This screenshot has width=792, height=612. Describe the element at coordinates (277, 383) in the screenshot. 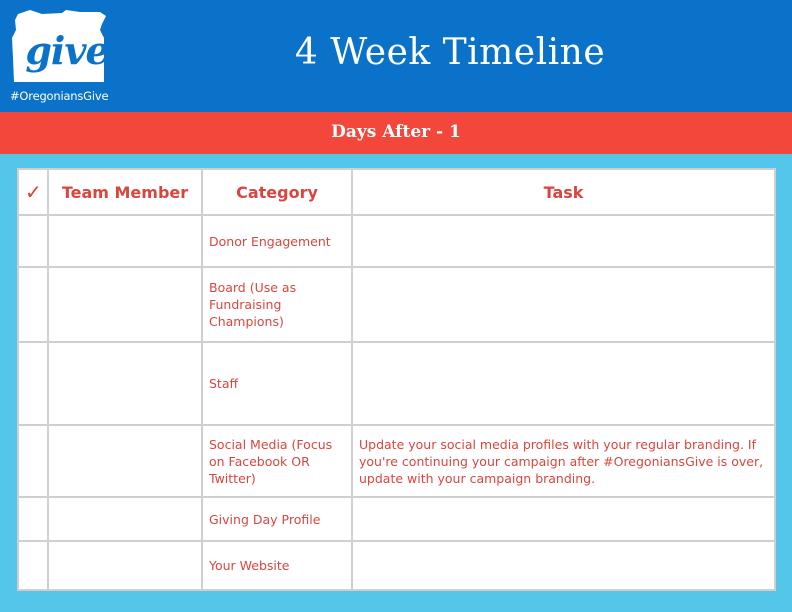

I see `category-cell: Staff` at that location.